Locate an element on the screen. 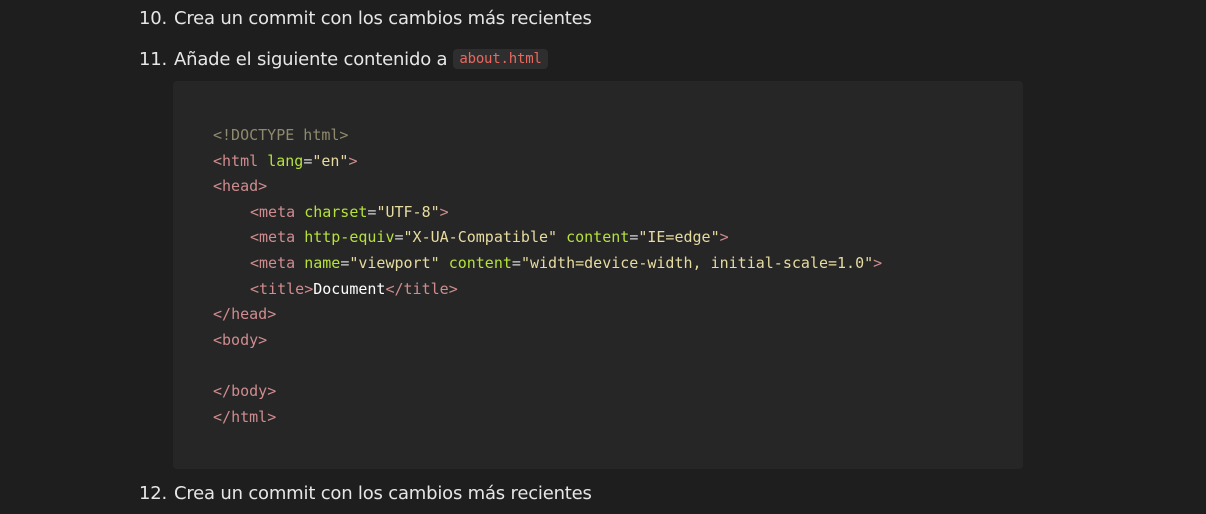  code-line-meta-charset: <meta charset="UTF-8"> is located at coordinates (349, 211).